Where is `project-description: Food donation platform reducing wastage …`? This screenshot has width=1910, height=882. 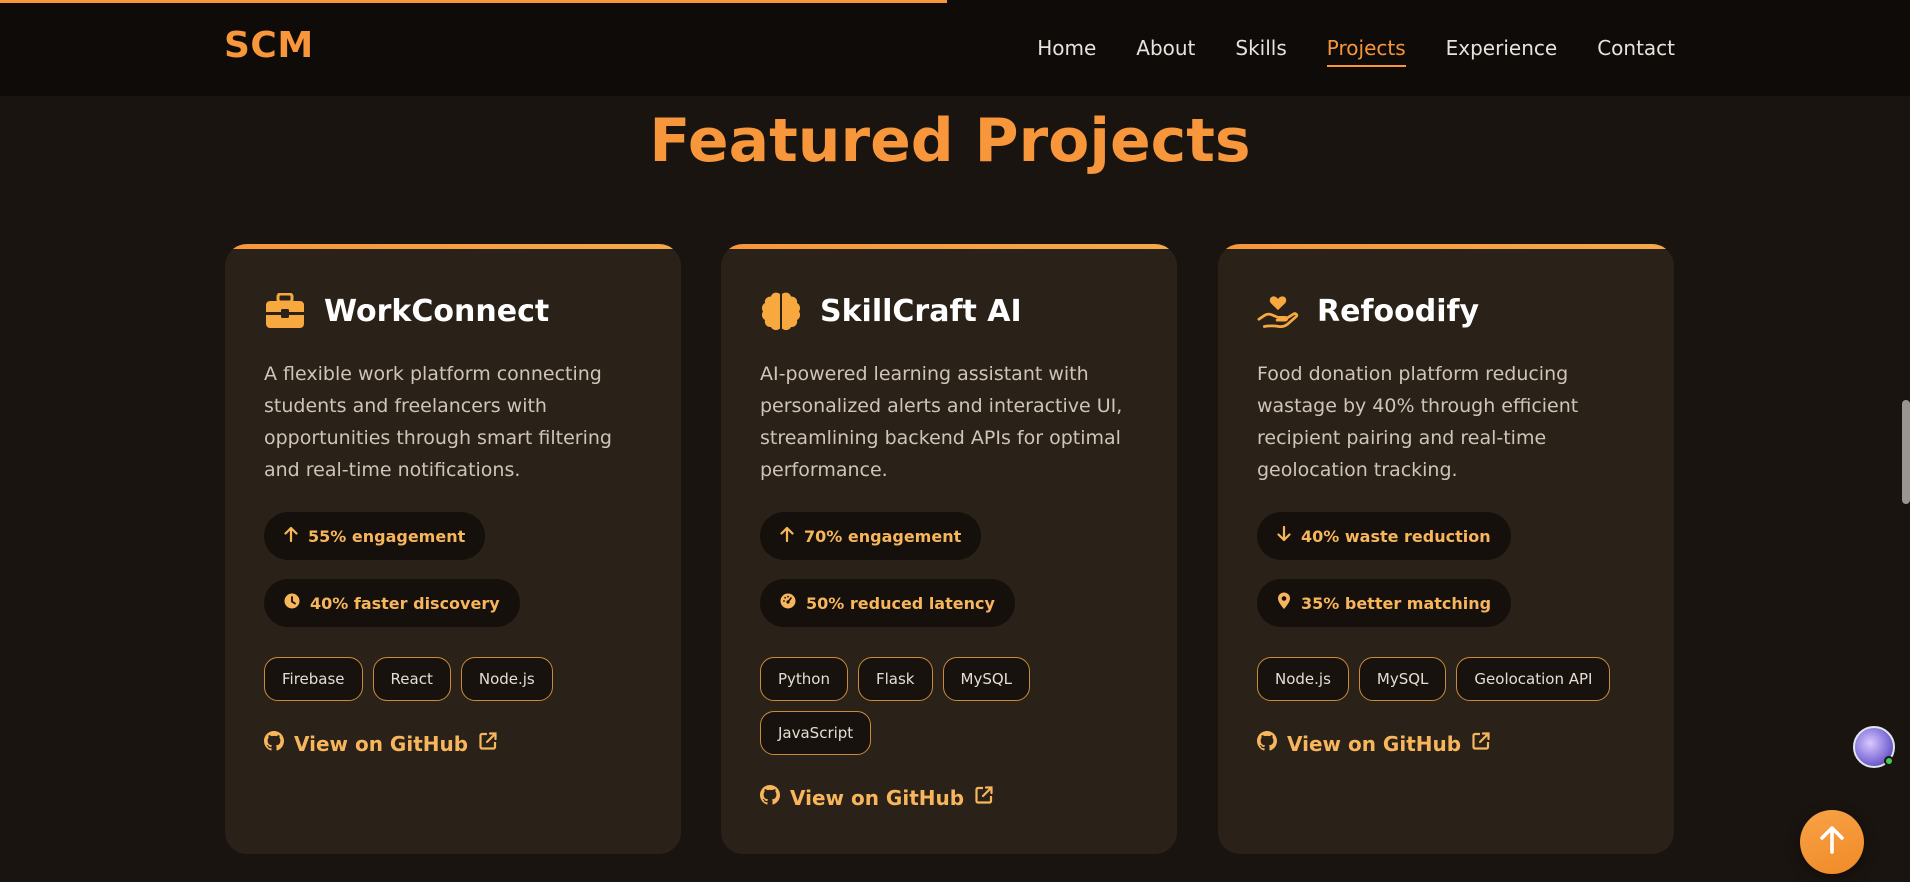 project-description: Food donation platform reducing wastage … is located at coordinates (1418, 422).